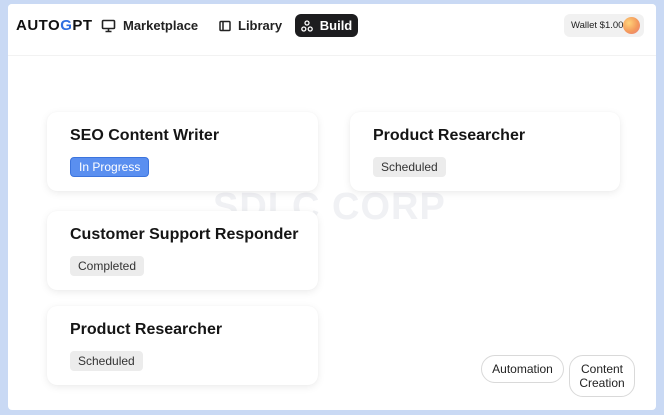 This screenshot has width=664, height=415. Describe the element at coordinates (597, 25) in the screenshot. I see `wallet-label: Wallet $1.00` at that location.